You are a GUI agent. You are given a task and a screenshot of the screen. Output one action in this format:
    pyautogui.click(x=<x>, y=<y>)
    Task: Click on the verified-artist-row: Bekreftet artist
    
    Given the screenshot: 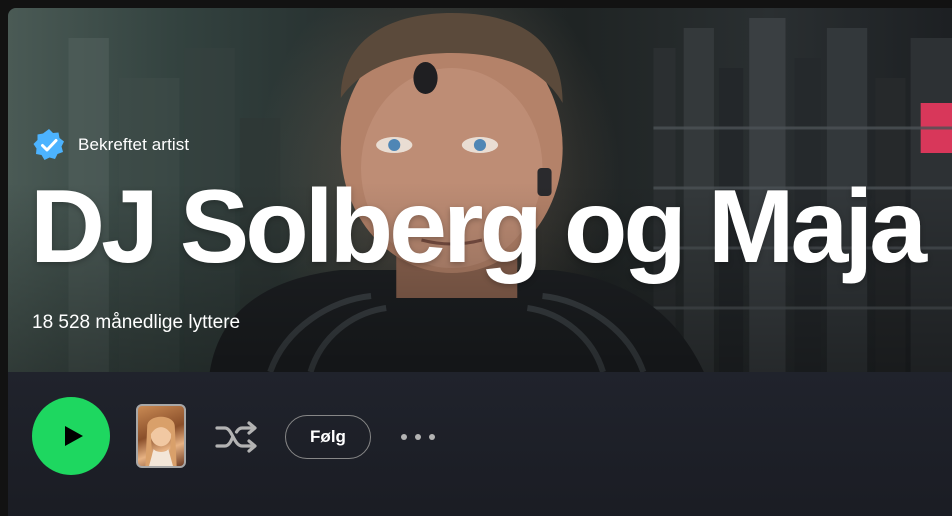 What is the action you would take?
    pyautogui.click(x=110, y=145)
    